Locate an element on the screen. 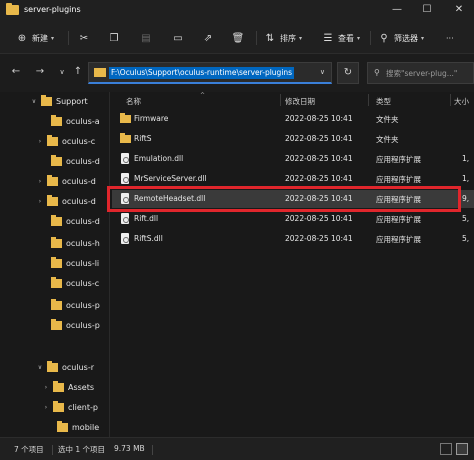 Image resolution: width=474 pixels, height=460 pixels. table-row: RiftS 2022-08-25 10:41 文件夹 is located at coordinates (293, 139).